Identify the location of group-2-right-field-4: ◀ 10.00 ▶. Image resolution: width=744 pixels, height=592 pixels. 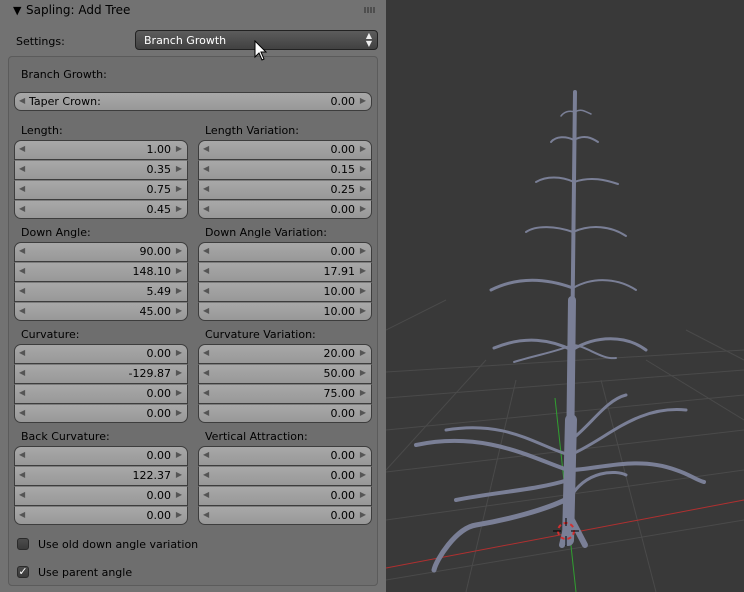
(285, 311).